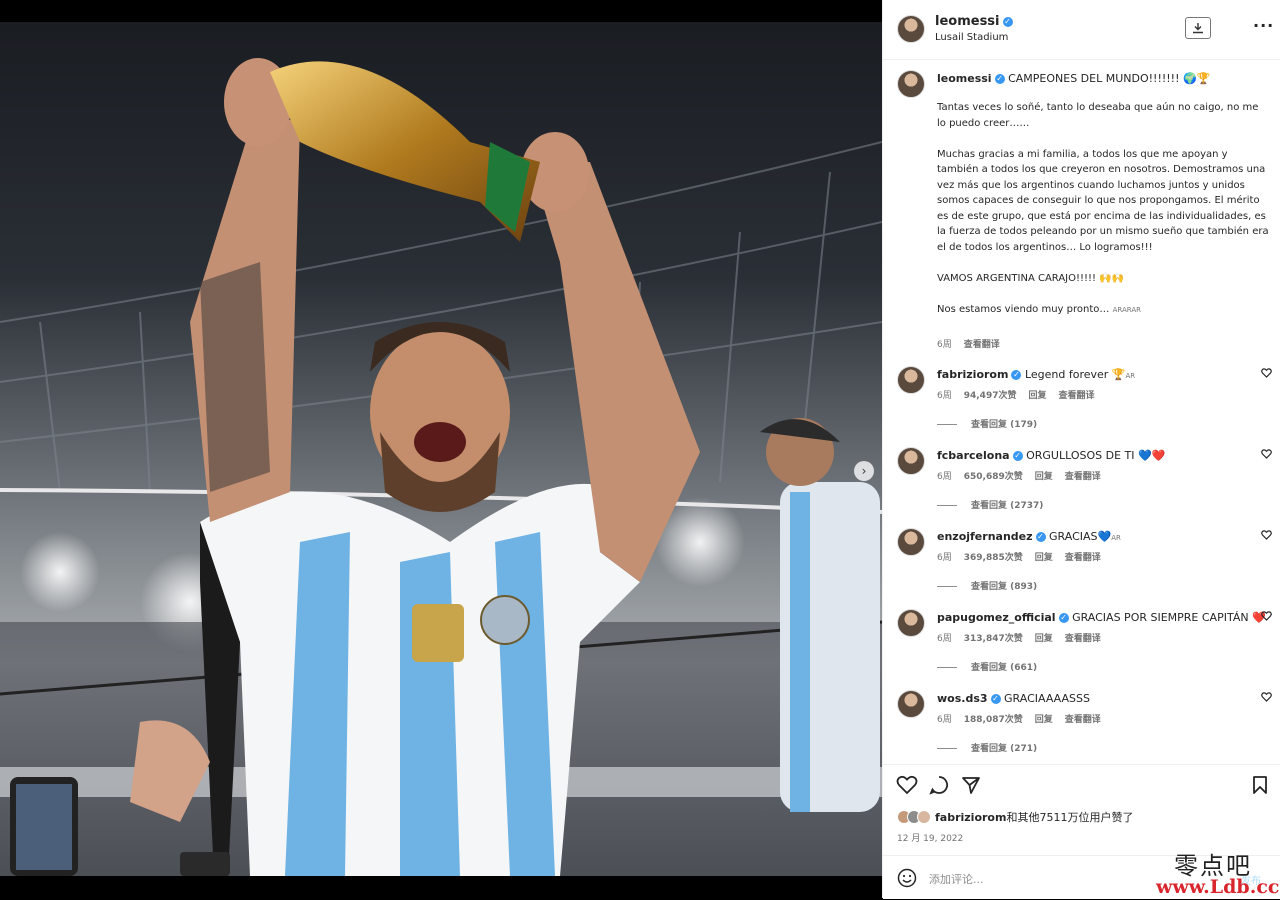  I want to click on comment-tail: AR, so click(1130, 376).